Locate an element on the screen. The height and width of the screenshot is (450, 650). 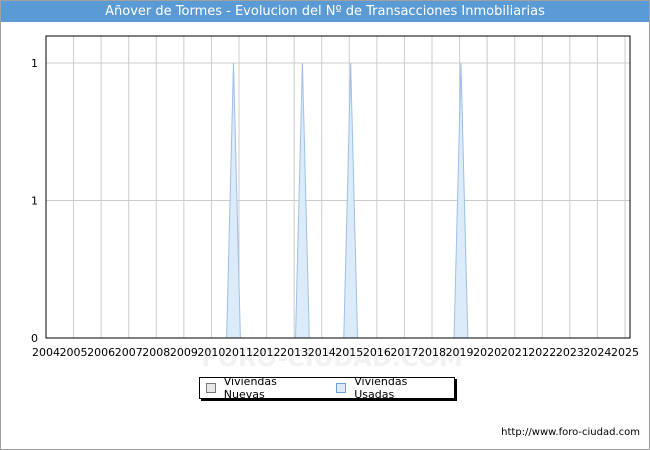
x-tick-label: 2023 is located at coordinates (570, 352).